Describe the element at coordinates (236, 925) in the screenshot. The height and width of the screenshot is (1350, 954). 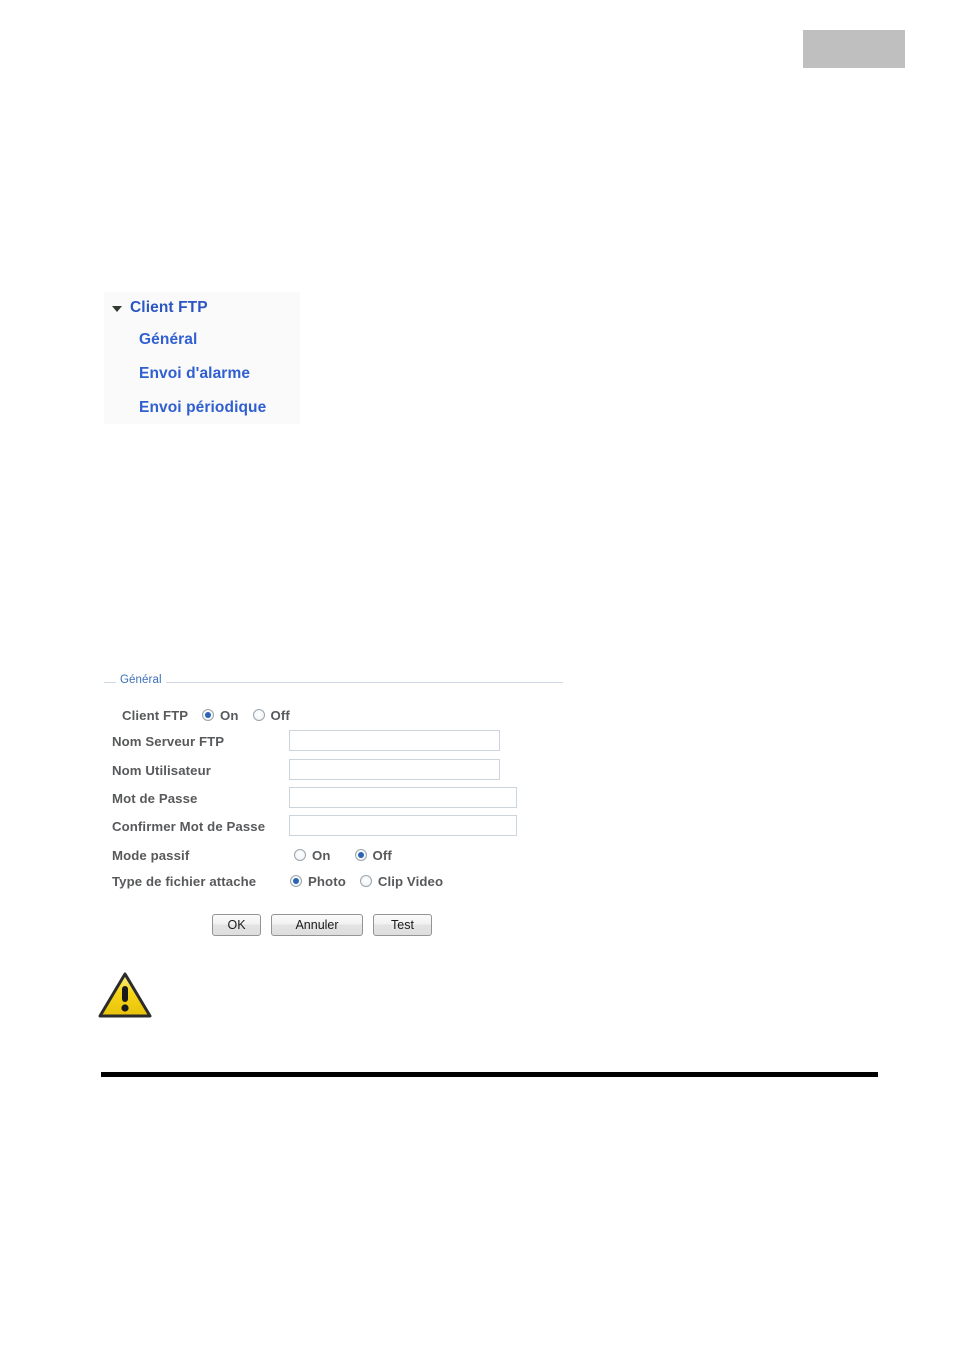
I see `ok-button: OK` at that location.